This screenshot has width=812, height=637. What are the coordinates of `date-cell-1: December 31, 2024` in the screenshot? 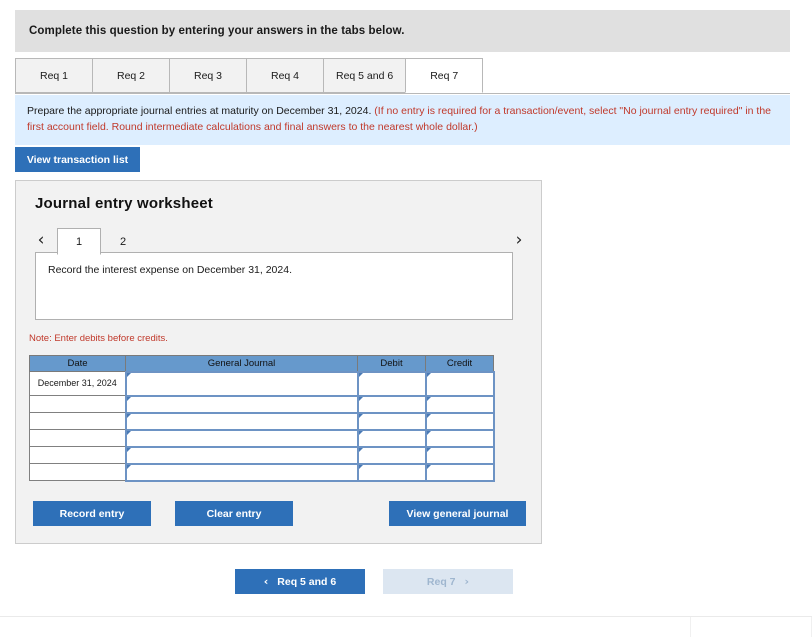 It's located at (77, 383).